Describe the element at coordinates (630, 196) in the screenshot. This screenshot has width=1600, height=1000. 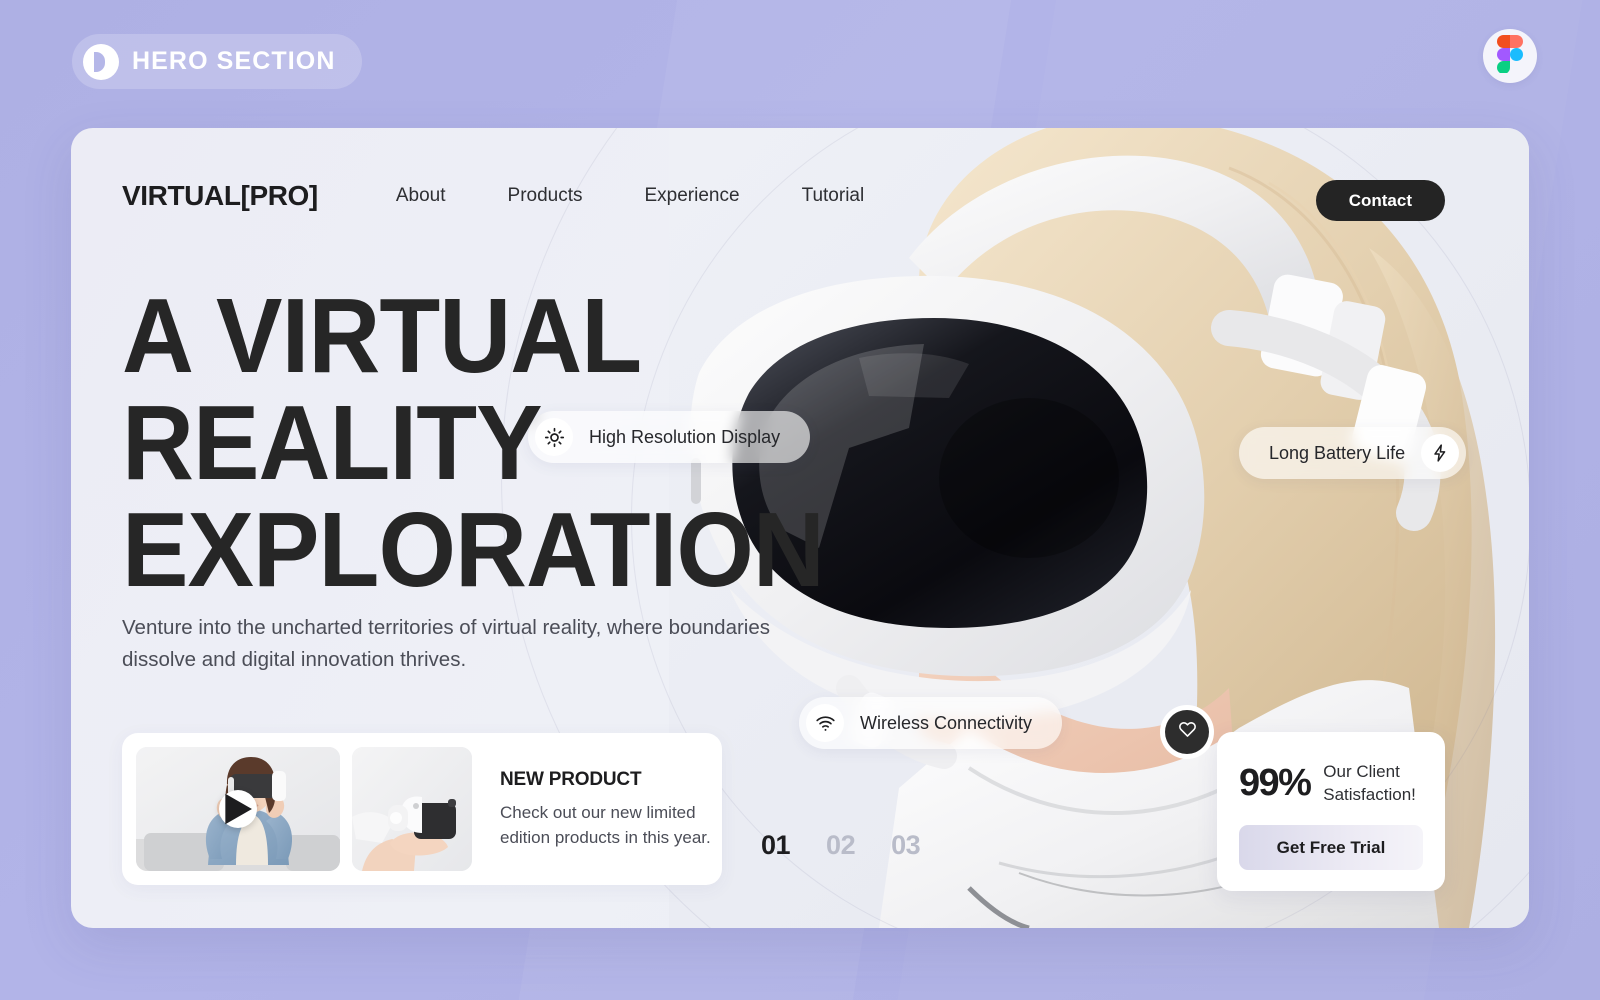
I see `nav-links: About Products Experience Tutorial` at that location.